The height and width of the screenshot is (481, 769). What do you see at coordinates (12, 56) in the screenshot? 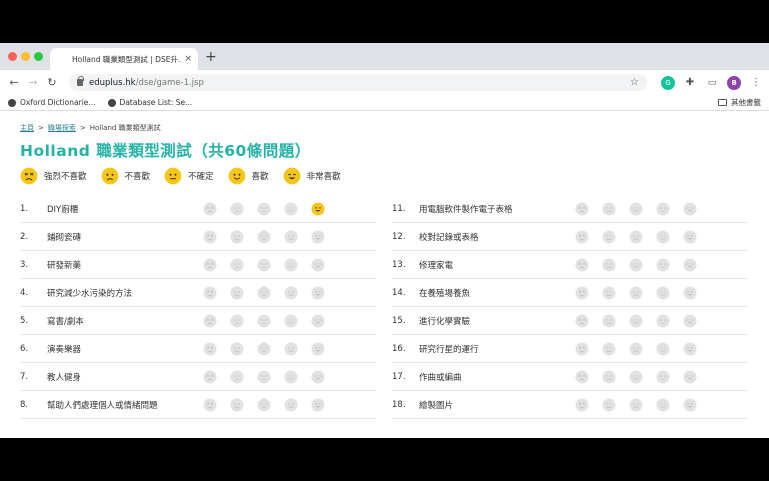
I see `close-window-button` at bounding box center [12, 56].